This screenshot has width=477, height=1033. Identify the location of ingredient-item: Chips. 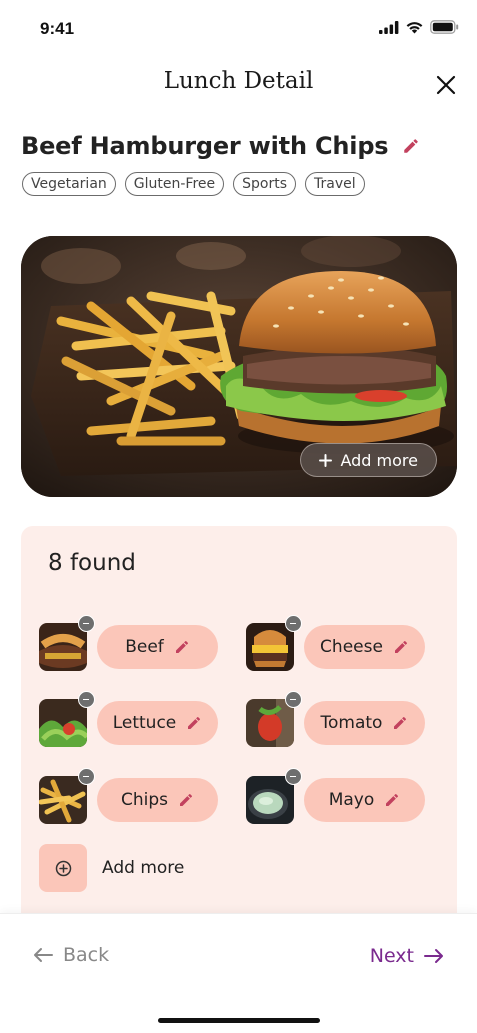
(128, 796).